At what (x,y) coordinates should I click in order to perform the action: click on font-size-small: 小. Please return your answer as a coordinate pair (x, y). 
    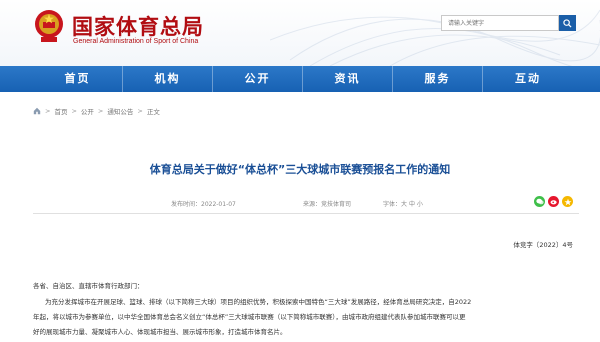
    Looking at the image, I should click on (420, 204).